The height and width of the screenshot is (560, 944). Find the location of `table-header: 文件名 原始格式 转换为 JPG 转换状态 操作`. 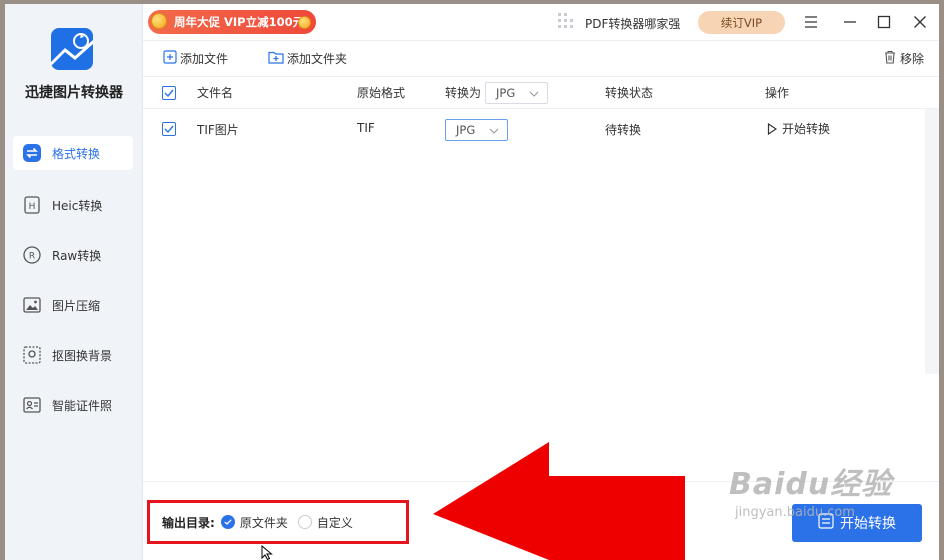

table-header: 文件名 原始格式 转换为 JPG 转换状态 操作 is located at coordinates (541, 92).